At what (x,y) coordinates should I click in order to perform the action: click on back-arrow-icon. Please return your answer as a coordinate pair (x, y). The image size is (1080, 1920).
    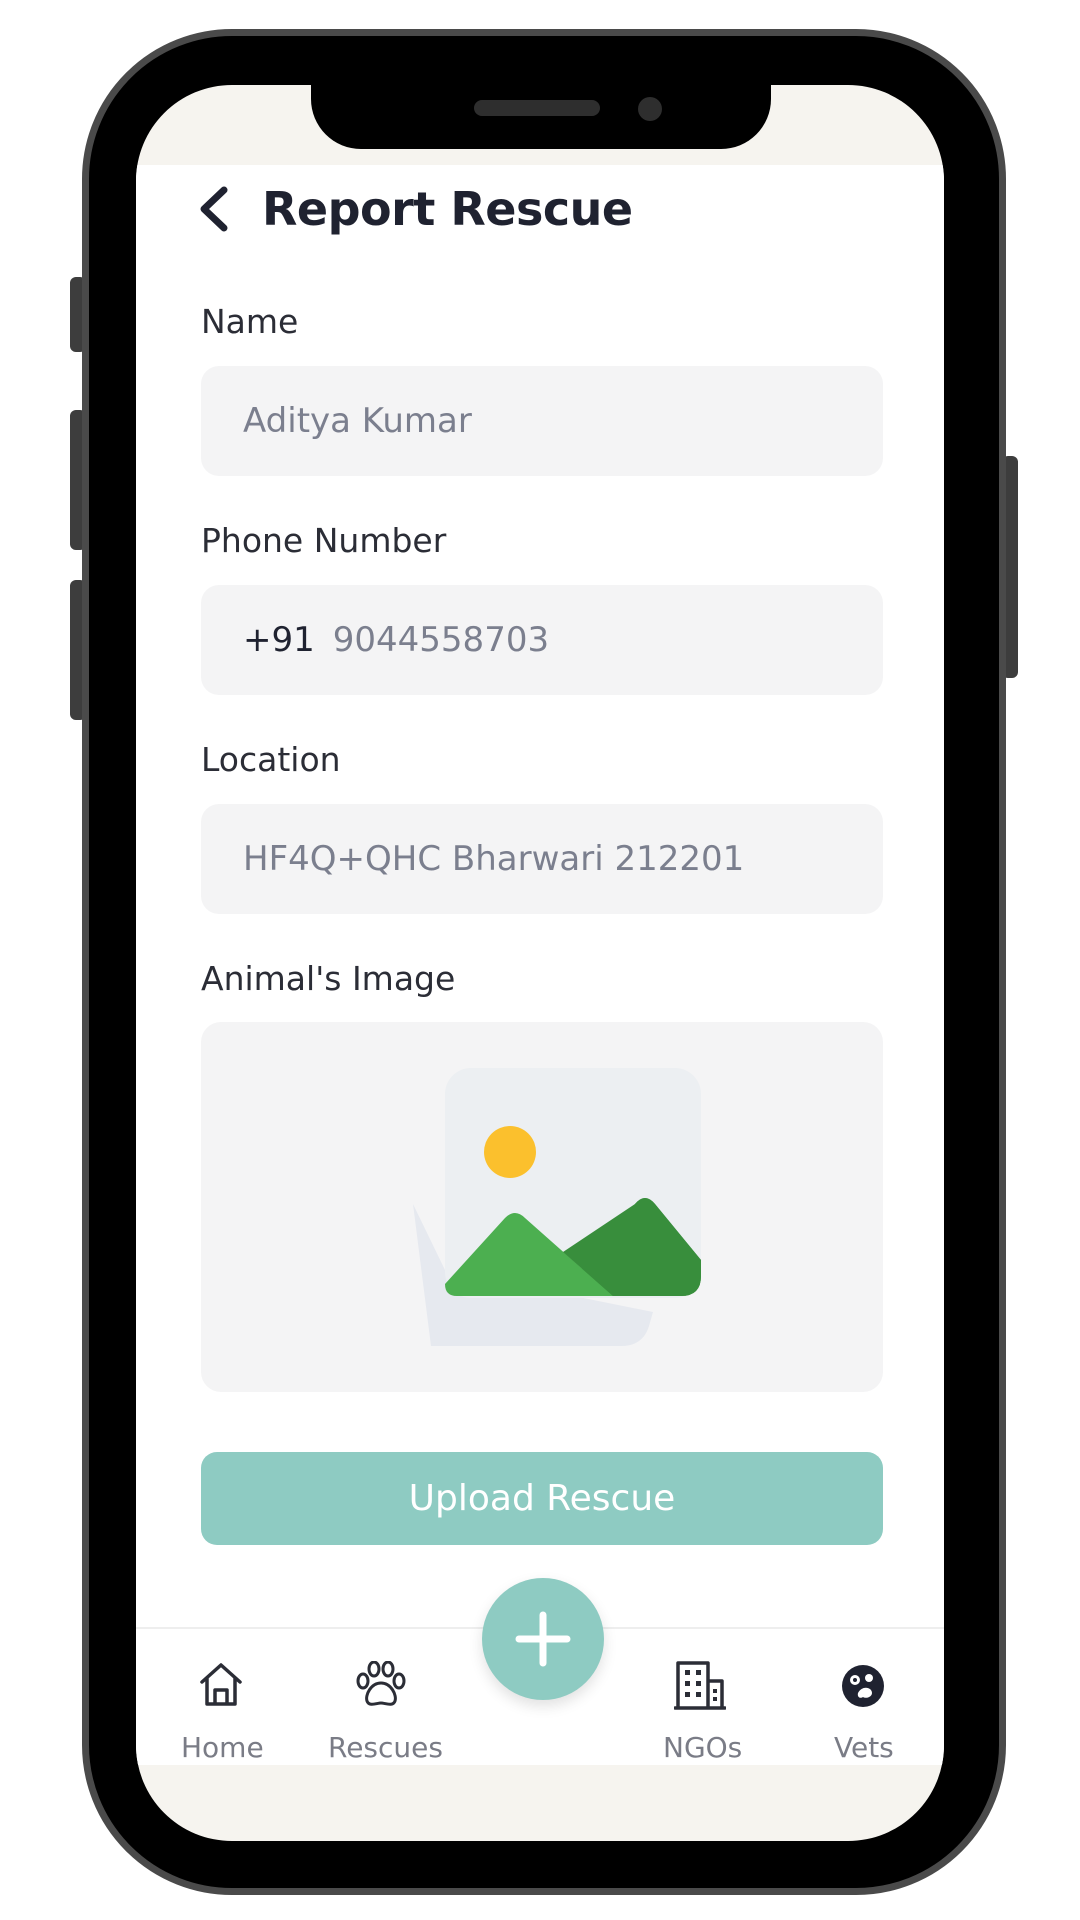
    Looking at the image, I should click on (214, 209).